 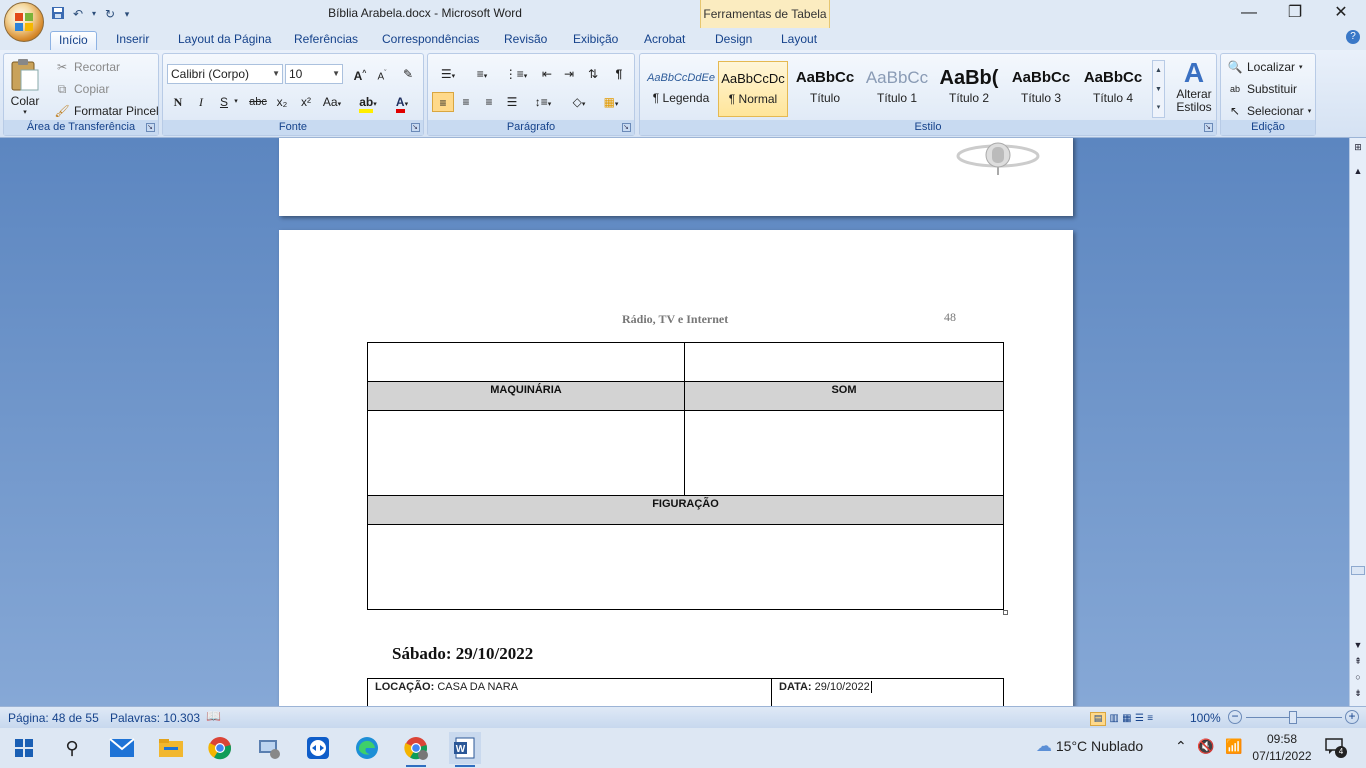 What do you see at coordinates (82, 89) in the screenshot?
I see `copy-button: ⧉ Copiar` at bounding box center [82, 89].